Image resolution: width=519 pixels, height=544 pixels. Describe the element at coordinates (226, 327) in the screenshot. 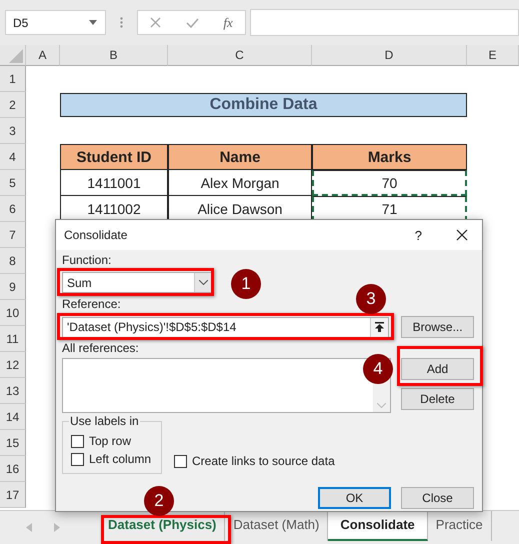

I see `reference-field: 'Dataset (Physics)'!$D$5:$D$14` at that location.